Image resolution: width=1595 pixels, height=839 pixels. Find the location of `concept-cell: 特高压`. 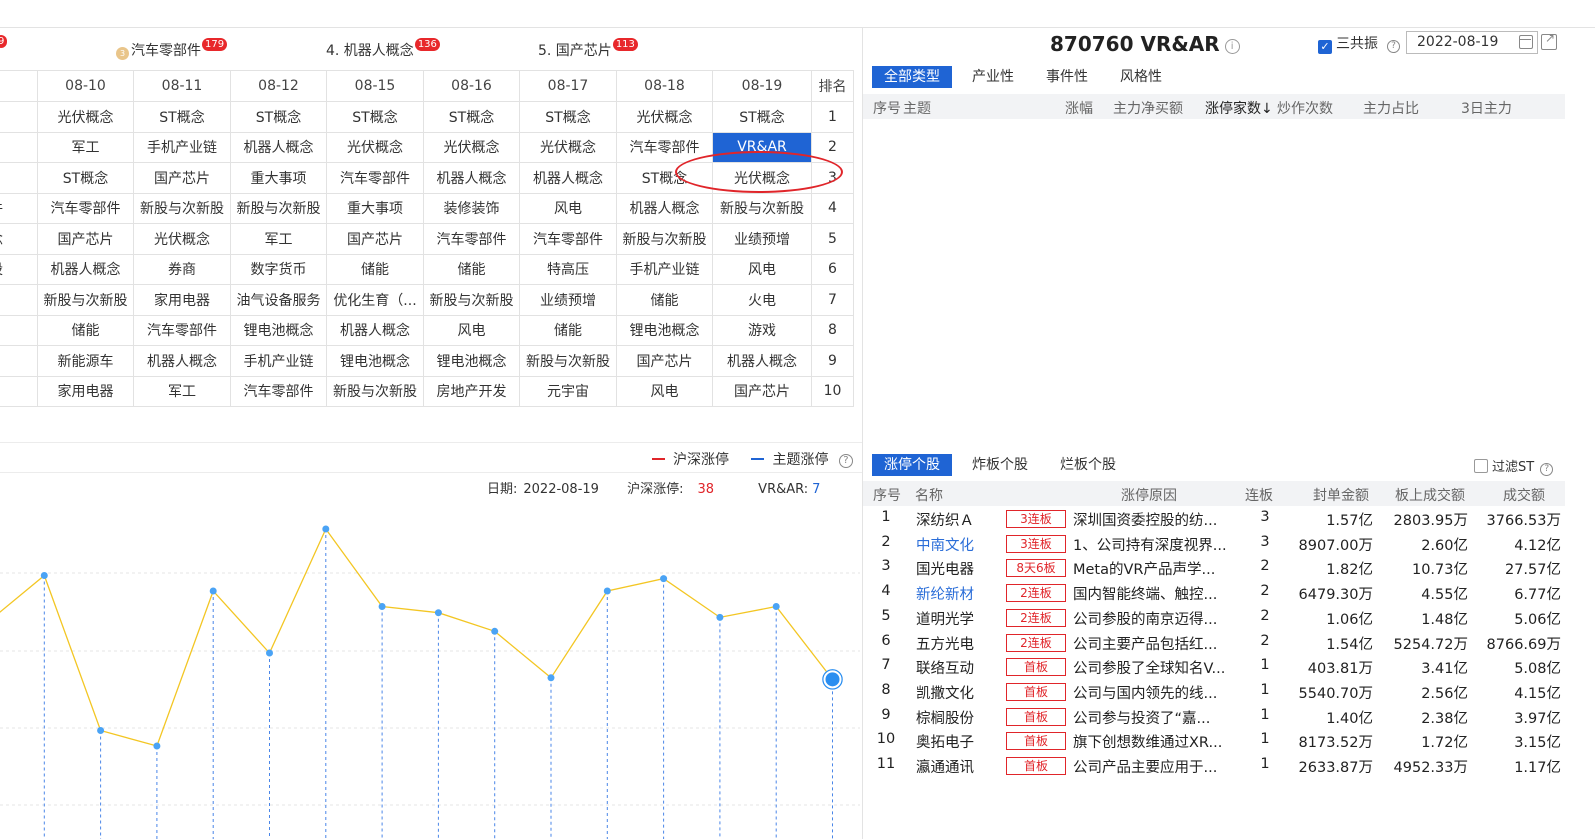

concept-cell: 特高压 is located at coordinates (568, 269).